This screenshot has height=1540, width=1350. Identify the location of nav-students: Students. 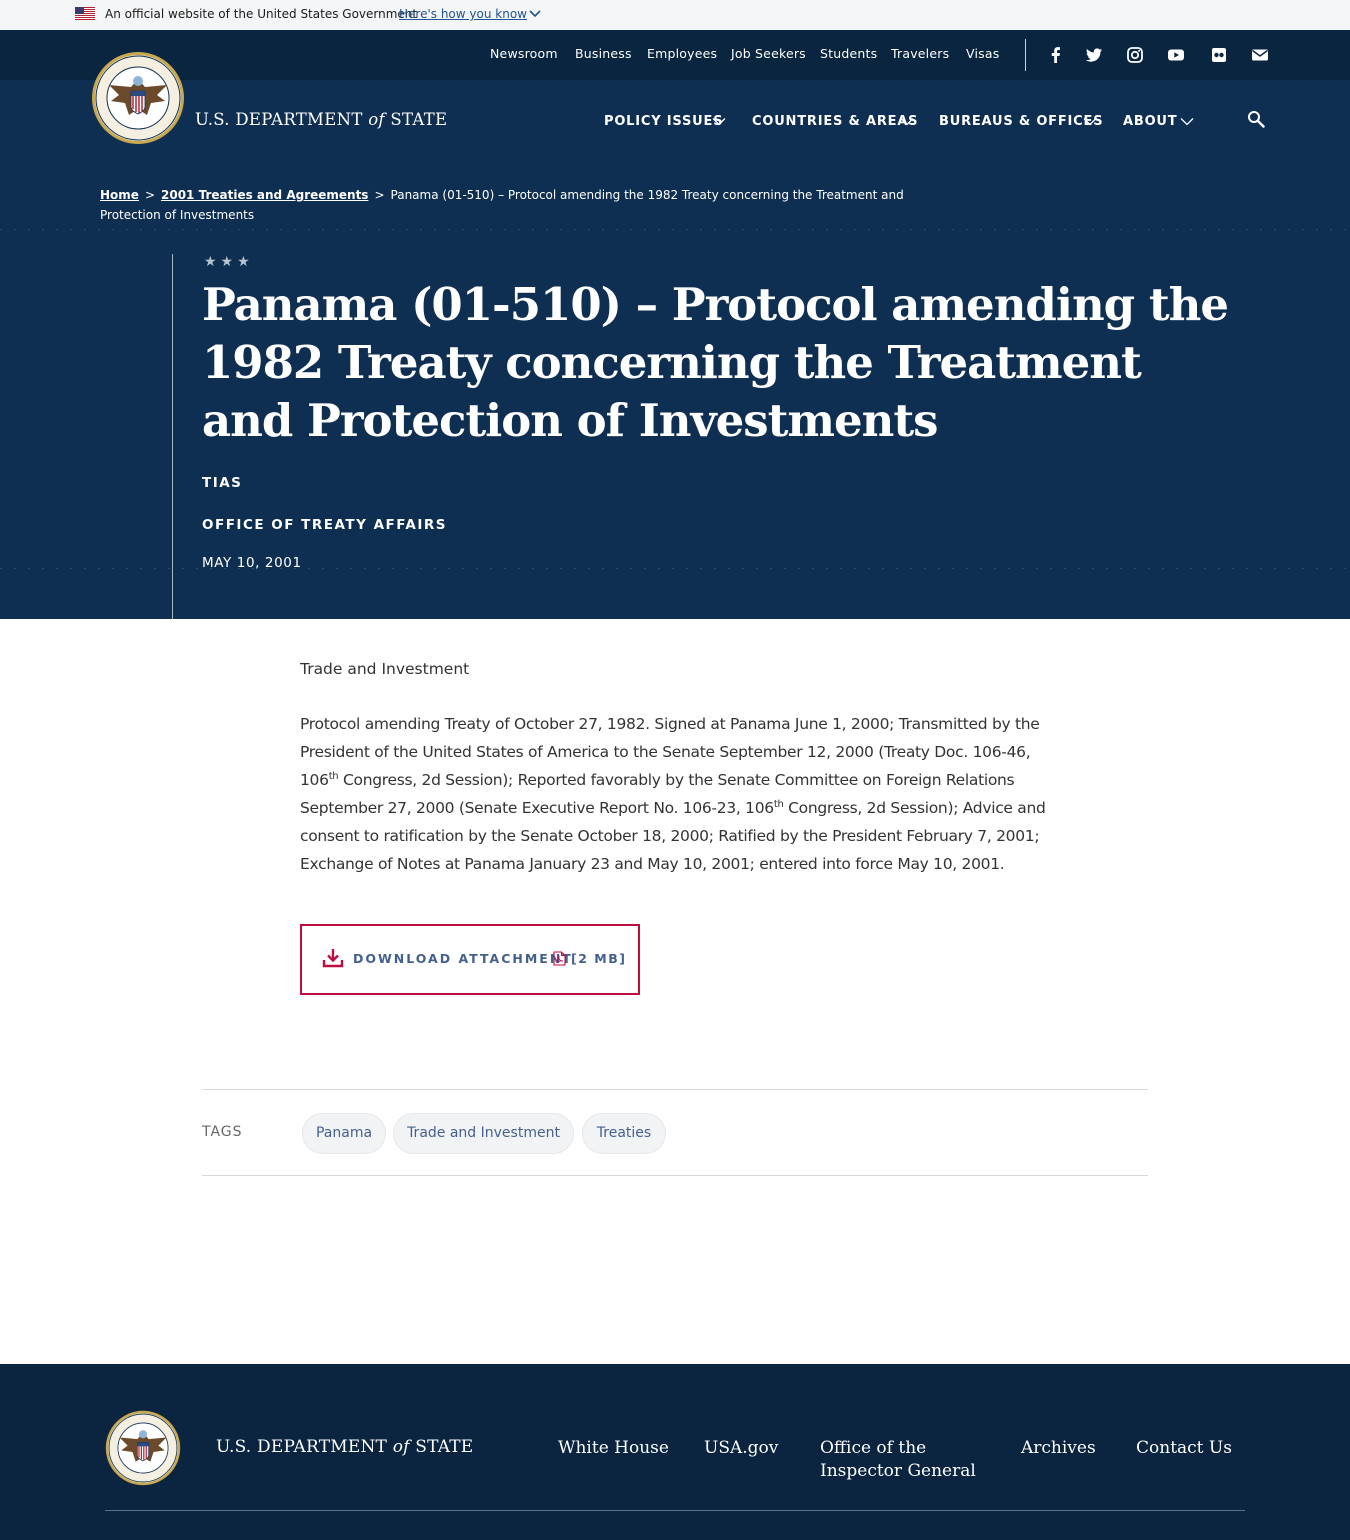
(848, 53).